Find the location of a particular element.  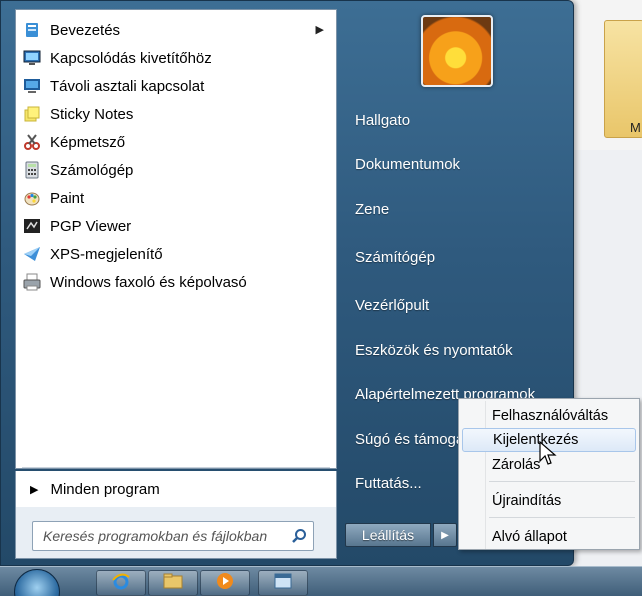

all-programs-button: ▶ Minden program is located at coordinates (176, 489).